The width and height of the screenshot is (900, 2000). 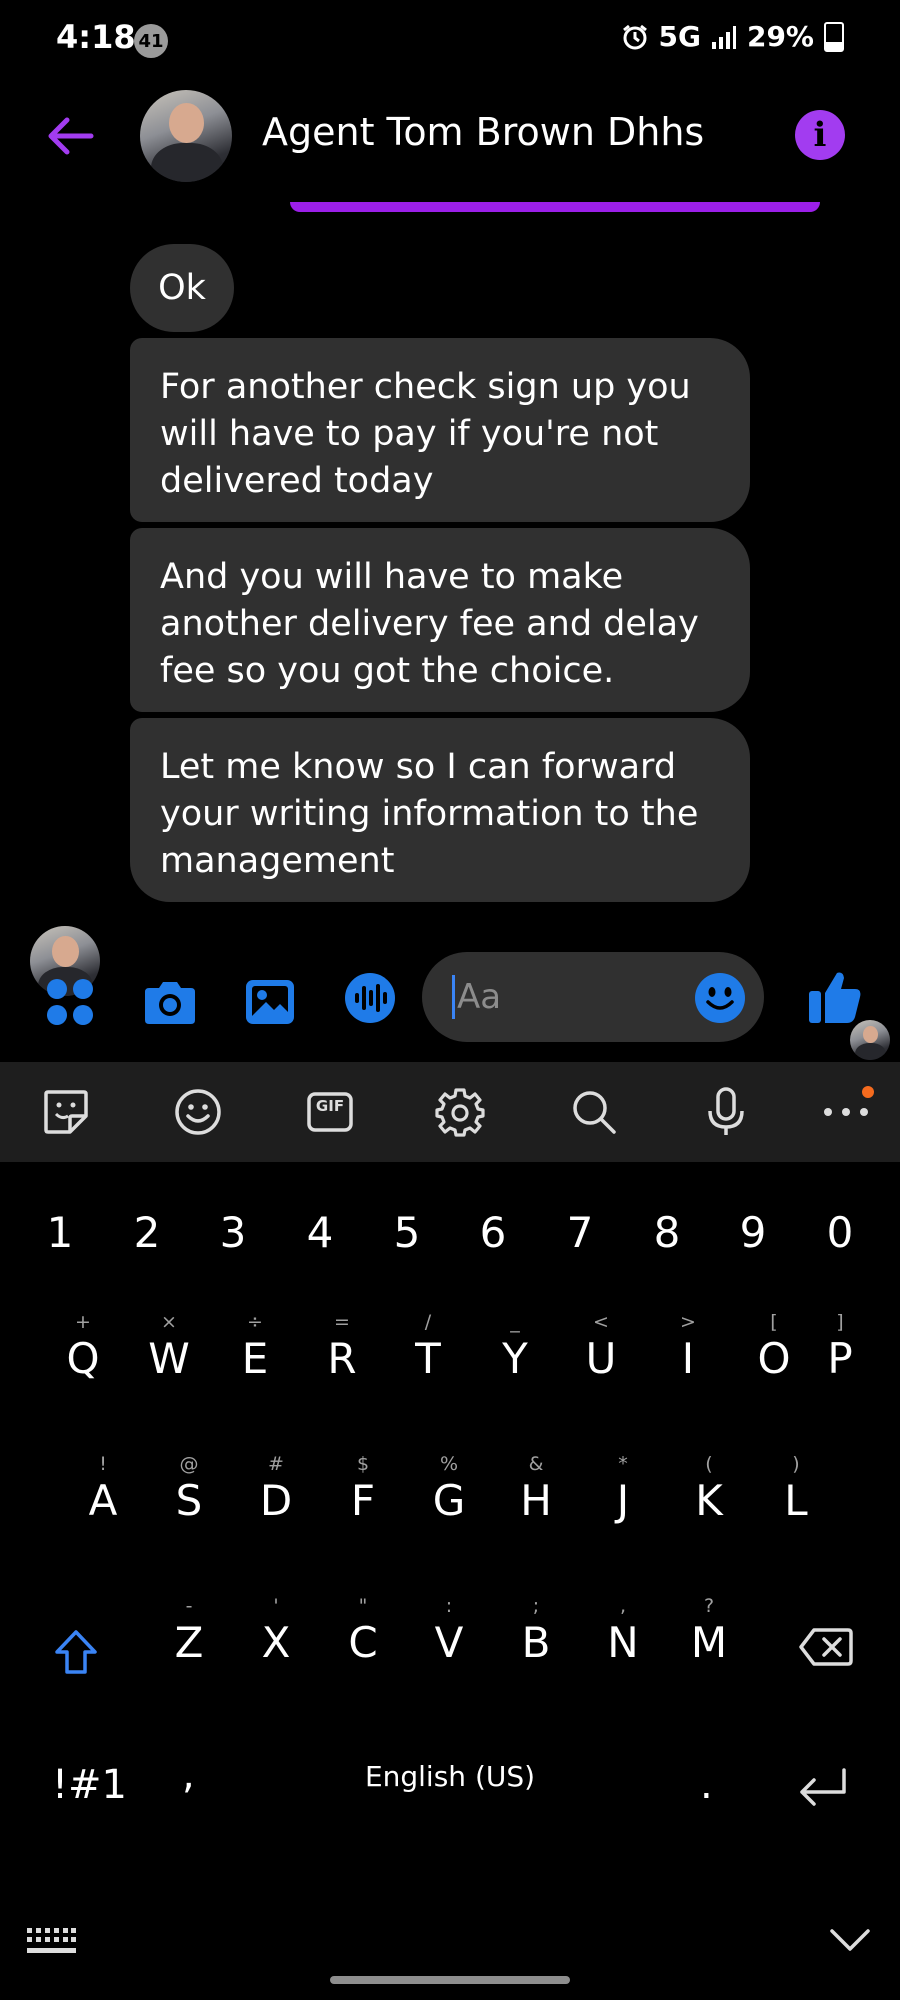 I want to click on key-hint: %, so click(x=449, y=1464).